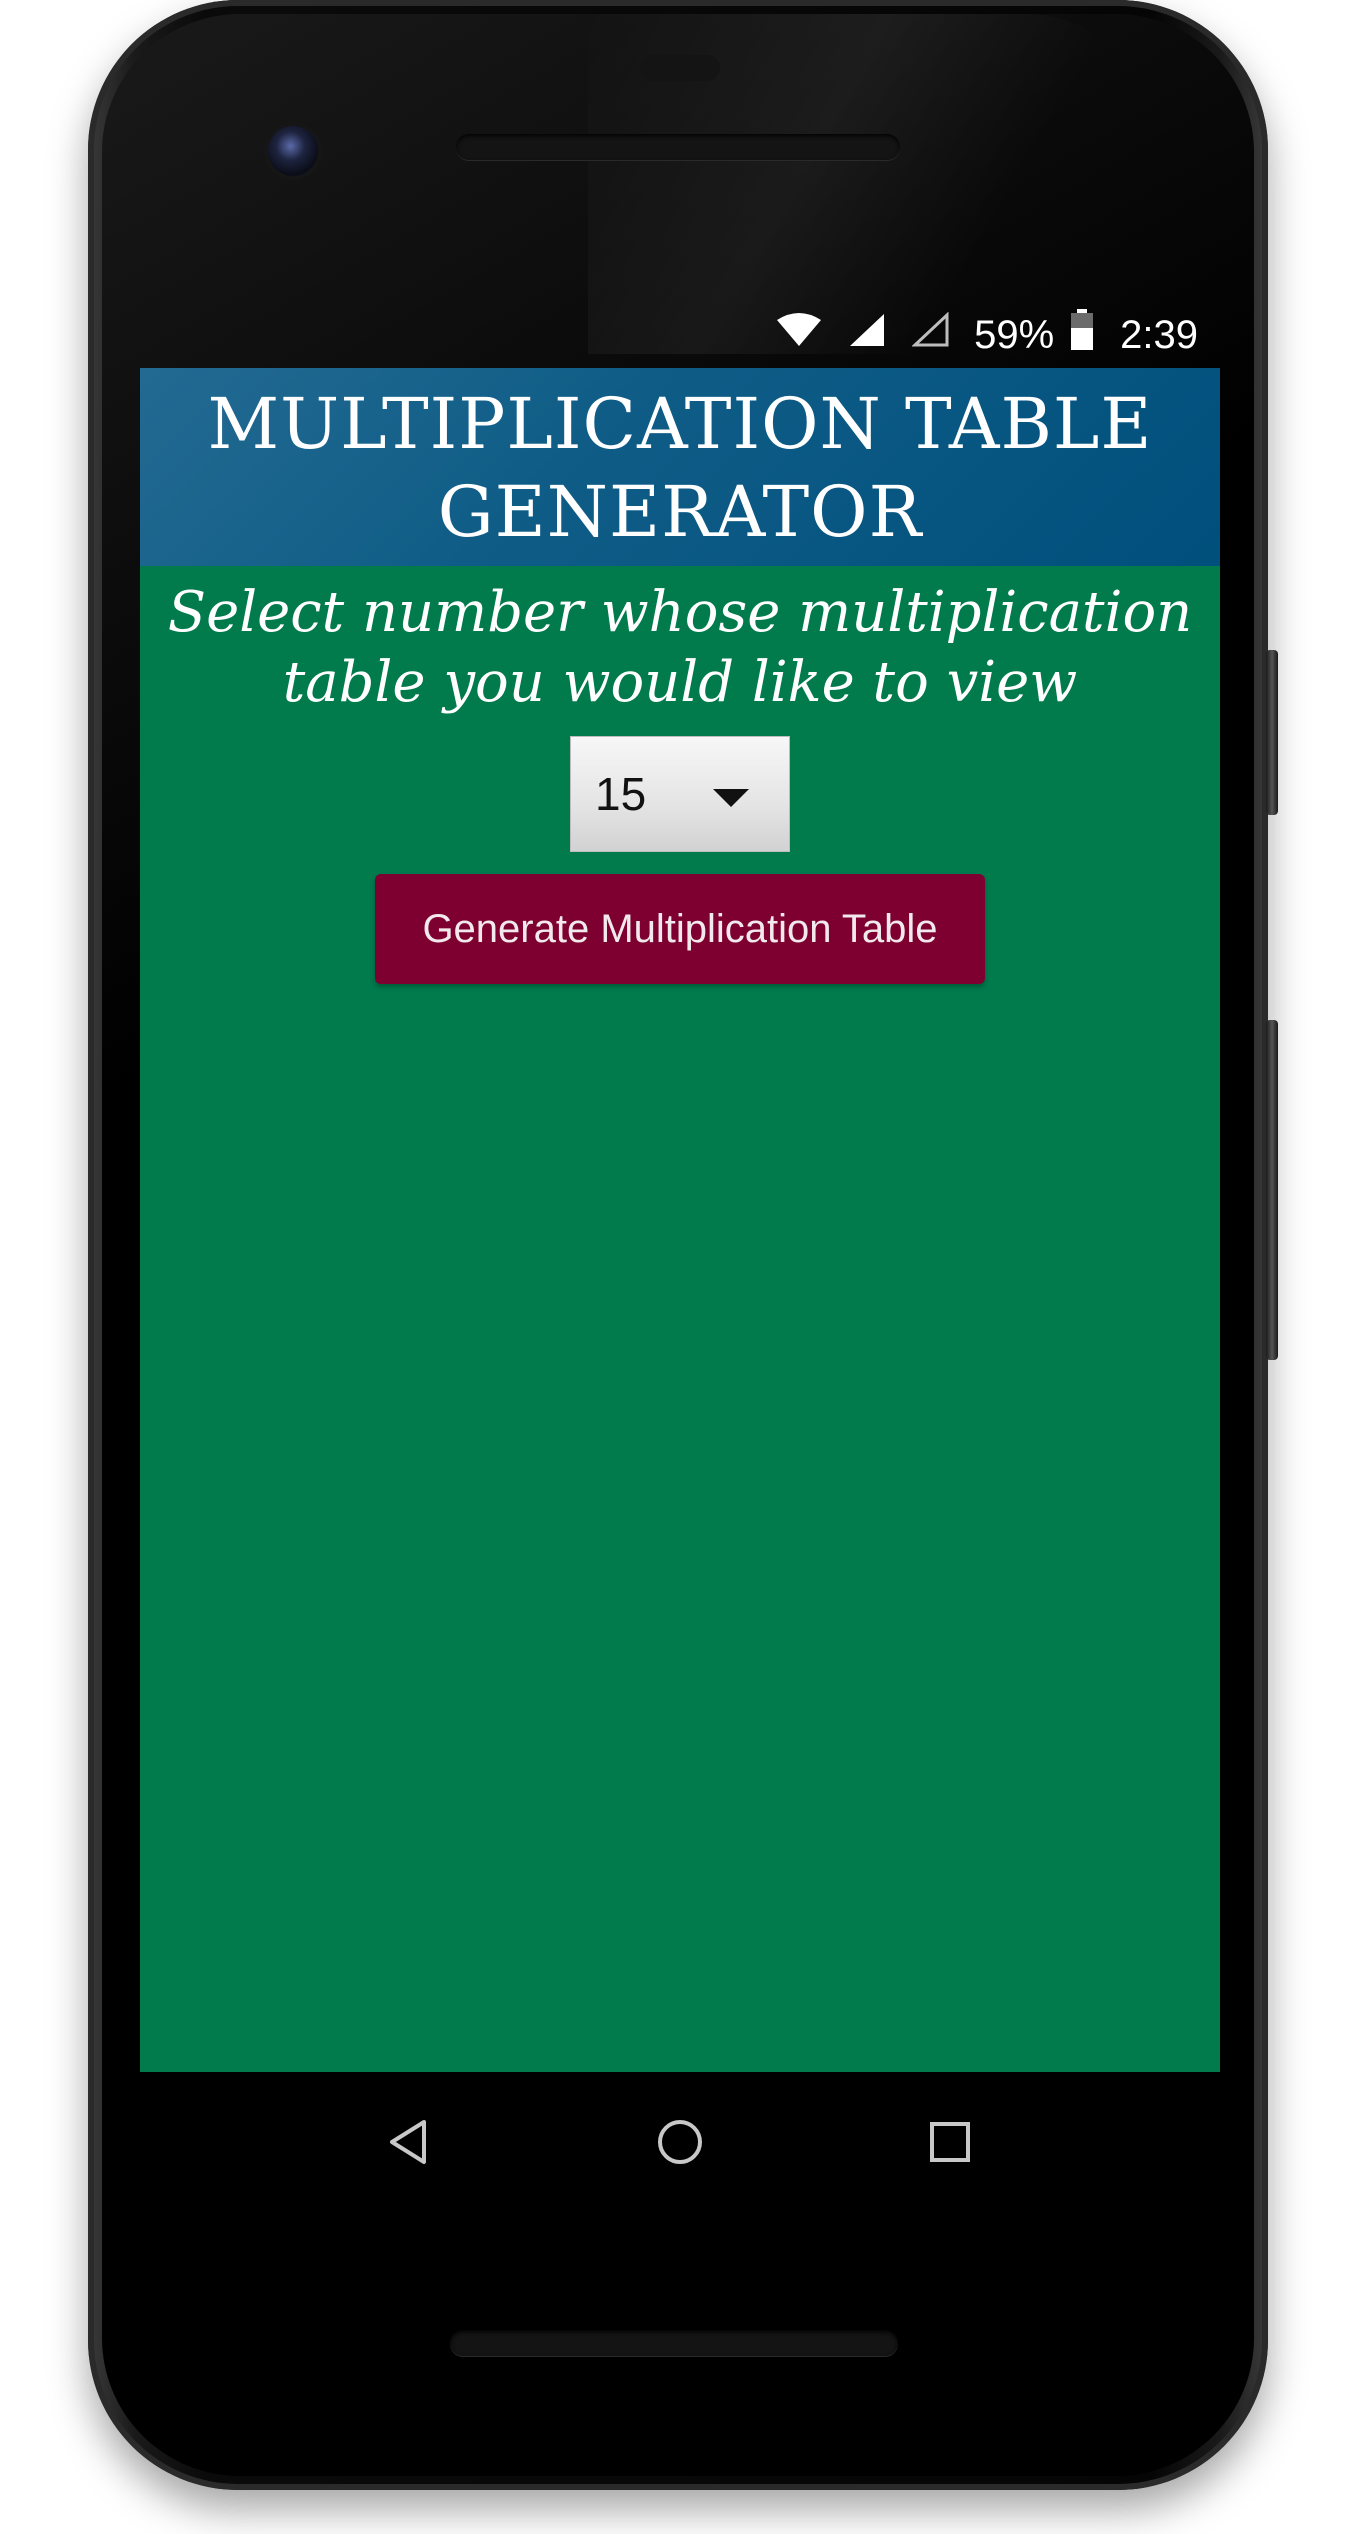  What do you see at coordinates (799, 335) in the screenshot?
I see `wifi-icon` at bounding box center [799, 335].